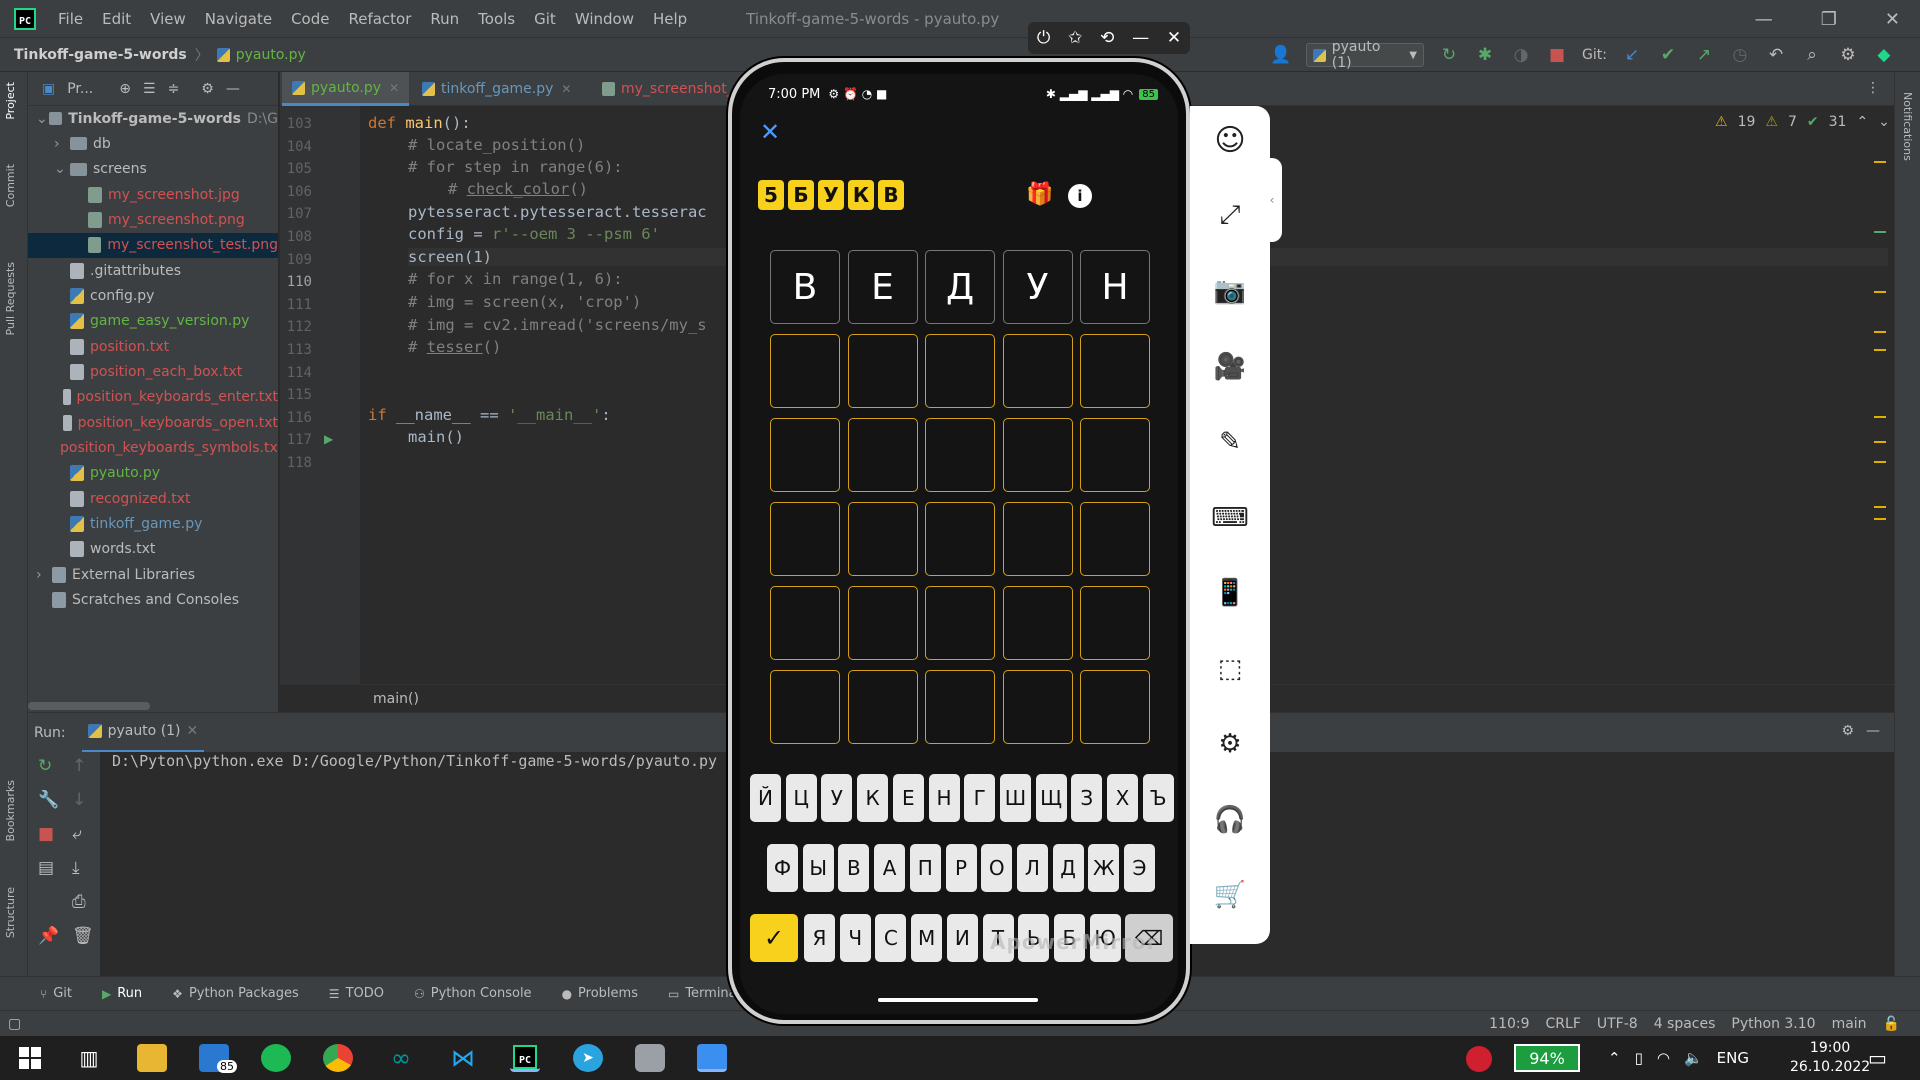  I want to click on git-push-icon: ↗, so click(1704, 55).